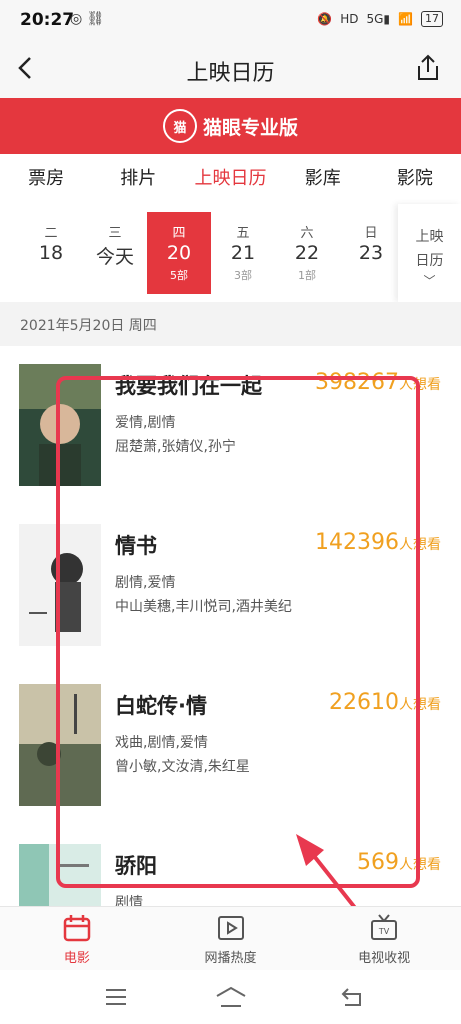 The height and width of the screenshot is (1024, 461). What do you see at coordinates (384, 931) in the screenshot?
I see `svg-text: TV` at bounding box center [384, 931].